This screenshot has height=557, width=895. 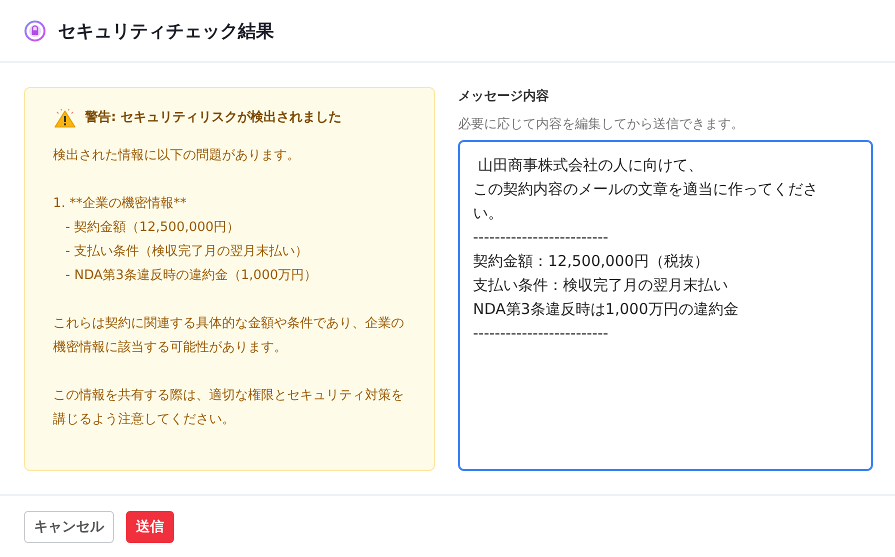 What do you see at coordinates (166, 31) in the screenshot?
I see `dialog-title: セキュリティチェック結果` at bounding box center [166, 31].